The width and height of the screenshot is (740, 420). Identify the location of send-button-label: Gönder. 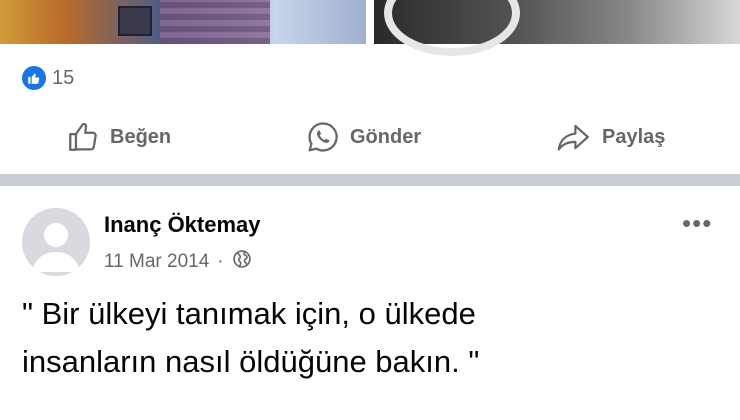
(386, 136).